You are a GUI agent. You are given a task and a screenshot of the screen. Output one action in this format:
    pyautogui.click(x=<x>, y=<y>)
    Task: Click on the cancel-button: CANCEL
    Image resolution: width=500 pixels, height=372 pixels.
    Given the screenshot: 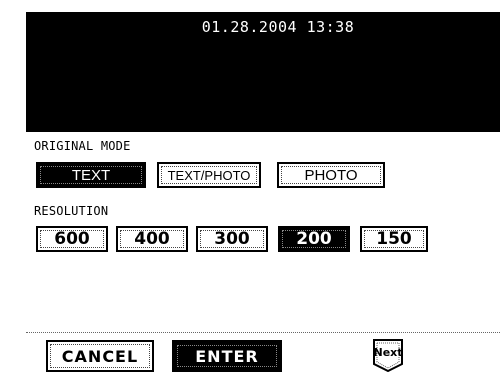 What is the action you would take?
    pyautogui.click(x=100, y=356)
    